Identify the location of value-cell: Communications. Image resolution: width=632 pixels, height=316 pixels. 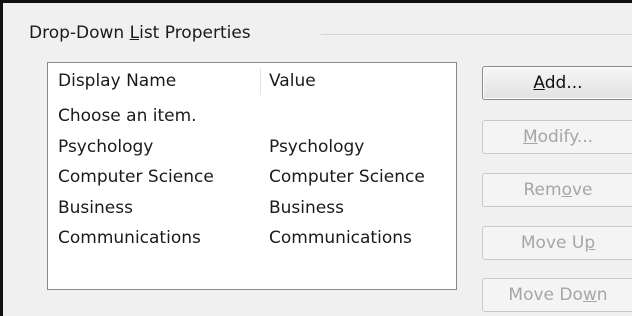
(340, 238).